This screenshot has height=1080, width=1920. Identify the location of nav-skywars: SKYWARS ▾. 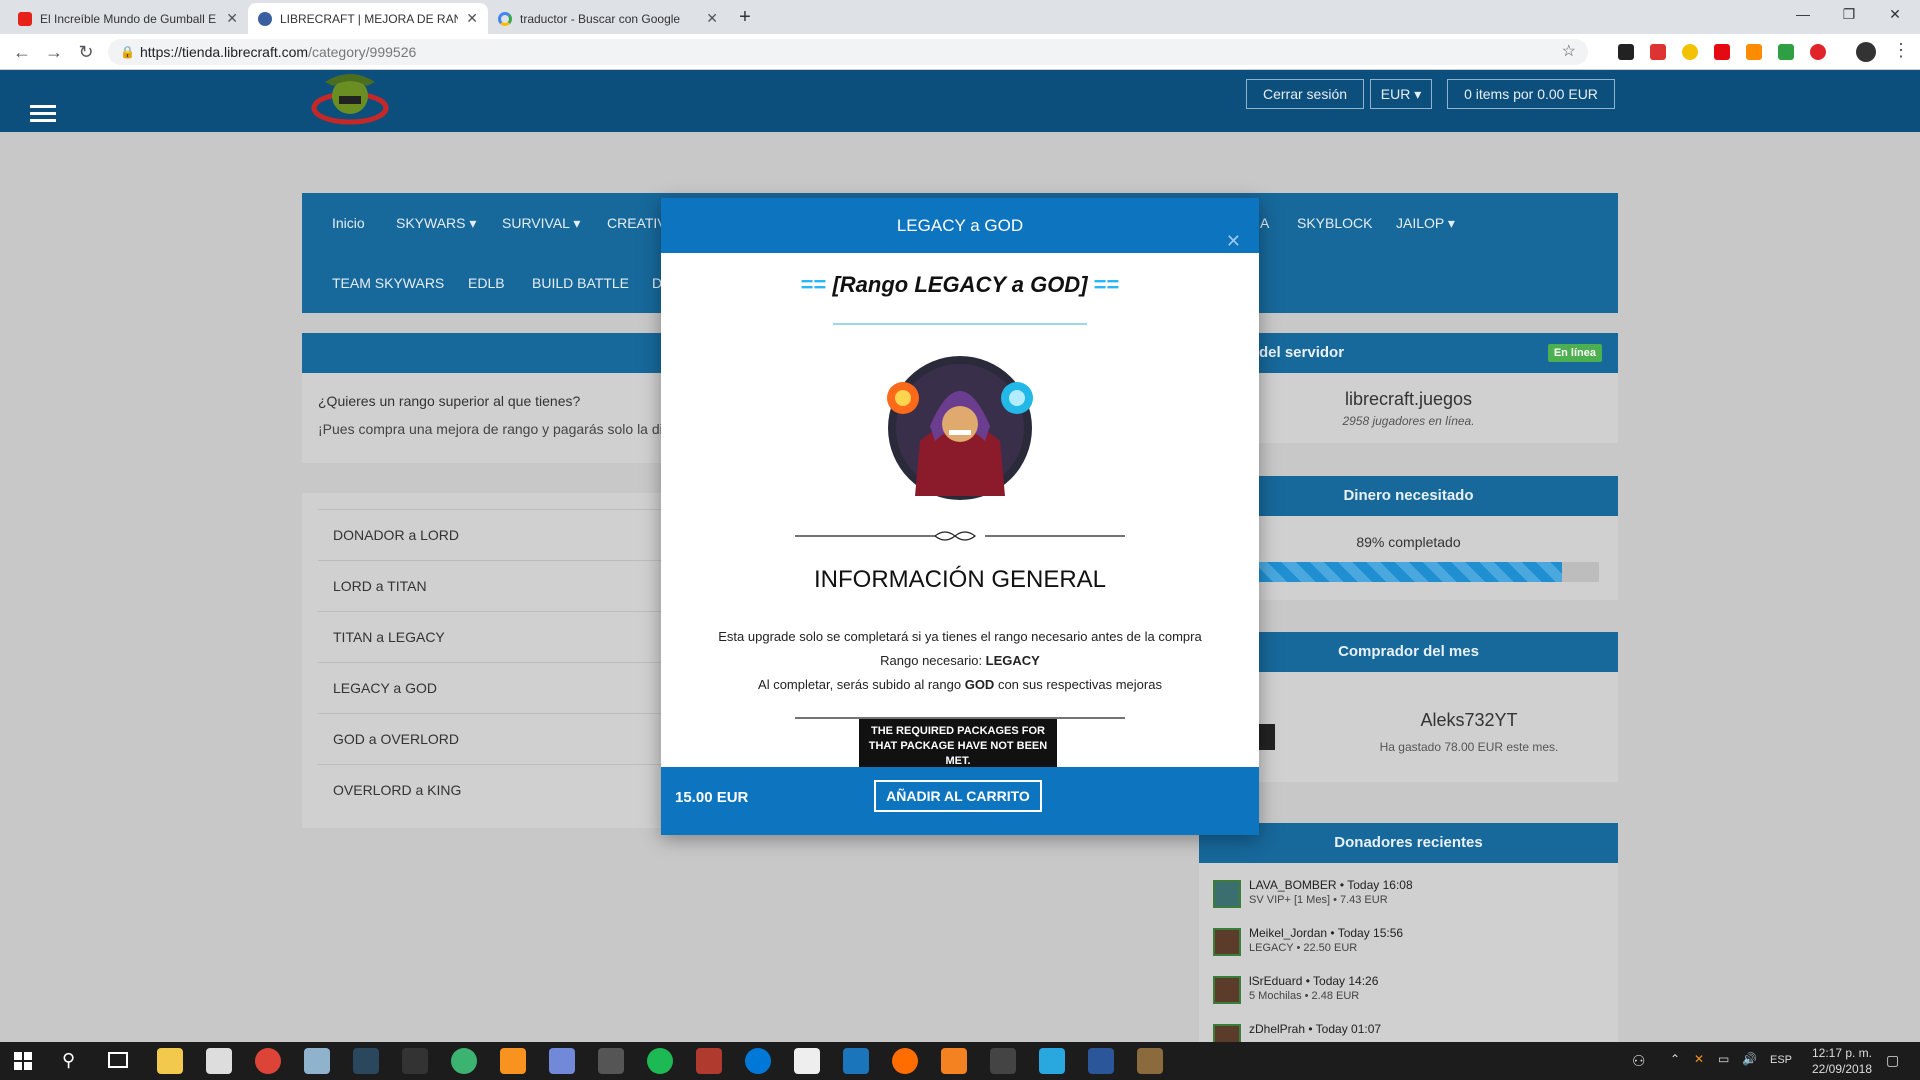
(436, 223).